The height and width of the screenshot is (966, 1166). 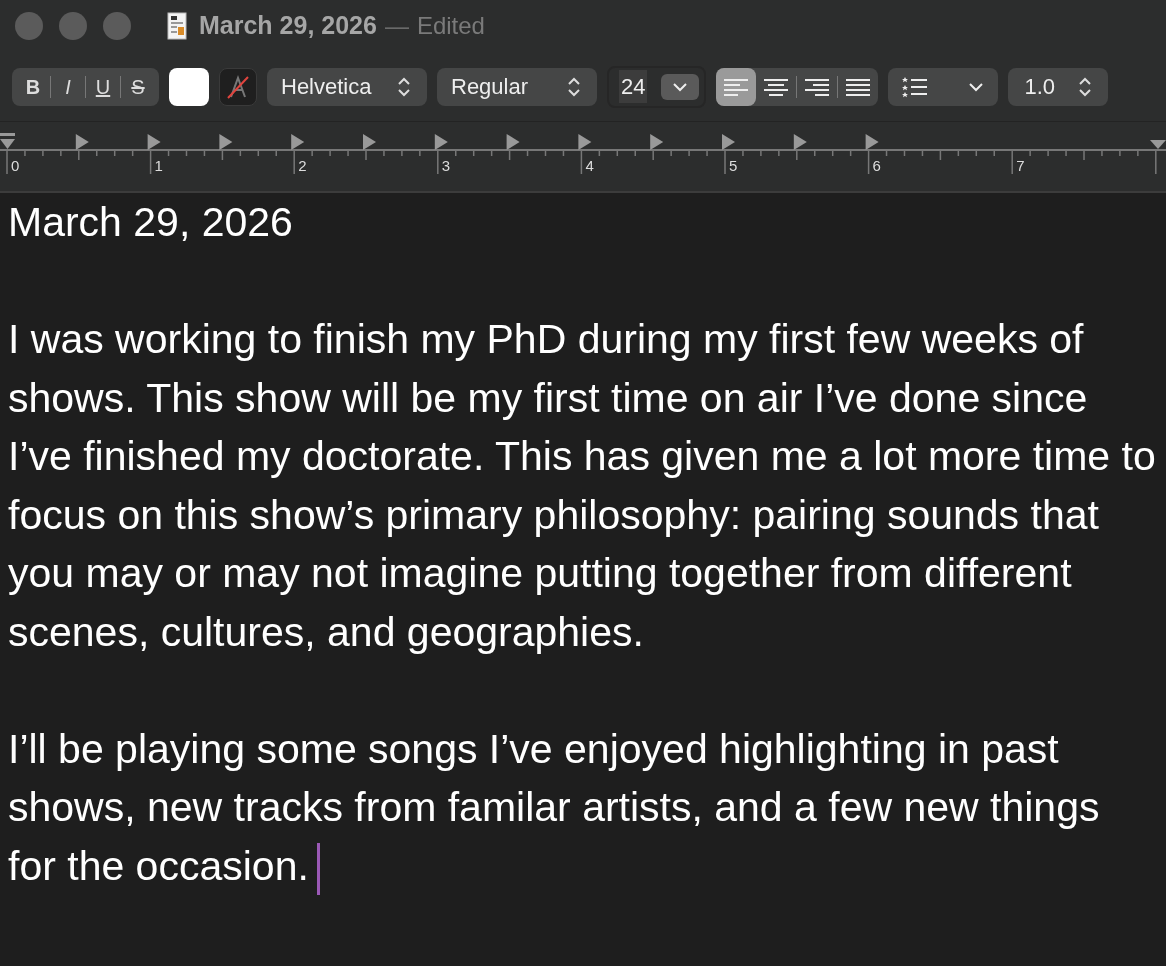 What do you see at coordinates (7, 141) in the screenshot?
I see `left-indent-marker` at bounding box center [7, 141].